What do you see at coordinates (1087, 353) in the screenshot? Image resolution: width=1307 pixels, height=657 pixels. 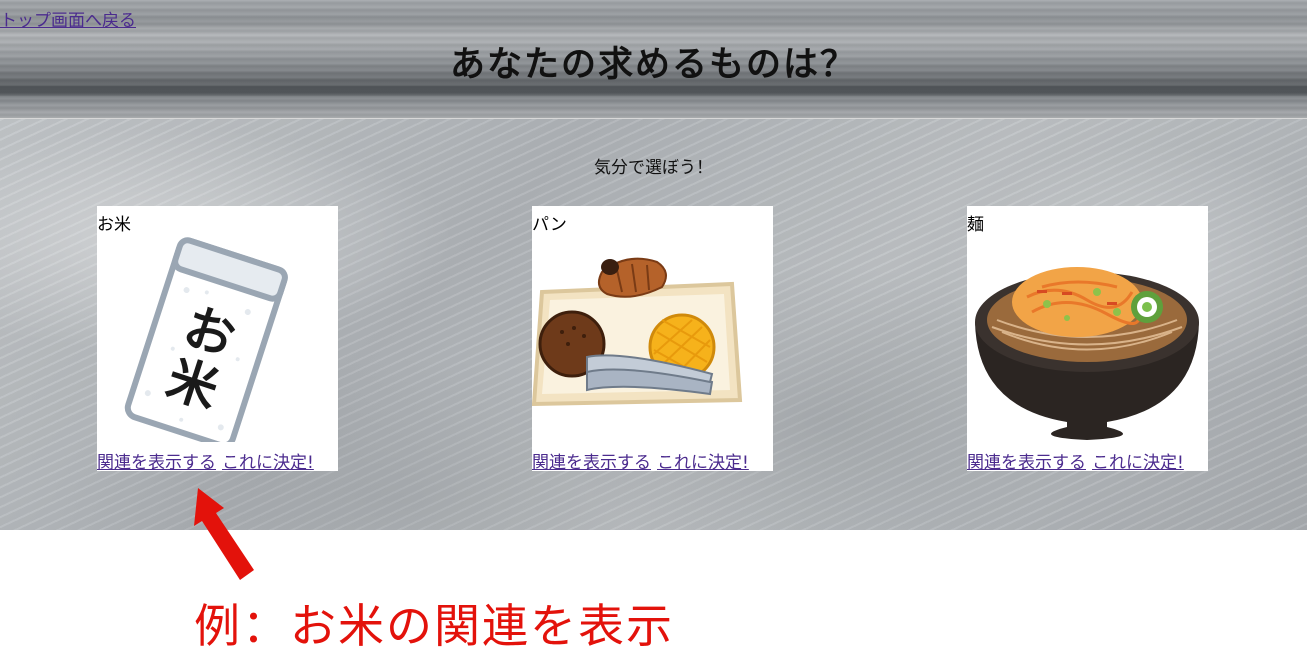 I see `noodle-bowl-icon` at bounding box center [1087, 353].